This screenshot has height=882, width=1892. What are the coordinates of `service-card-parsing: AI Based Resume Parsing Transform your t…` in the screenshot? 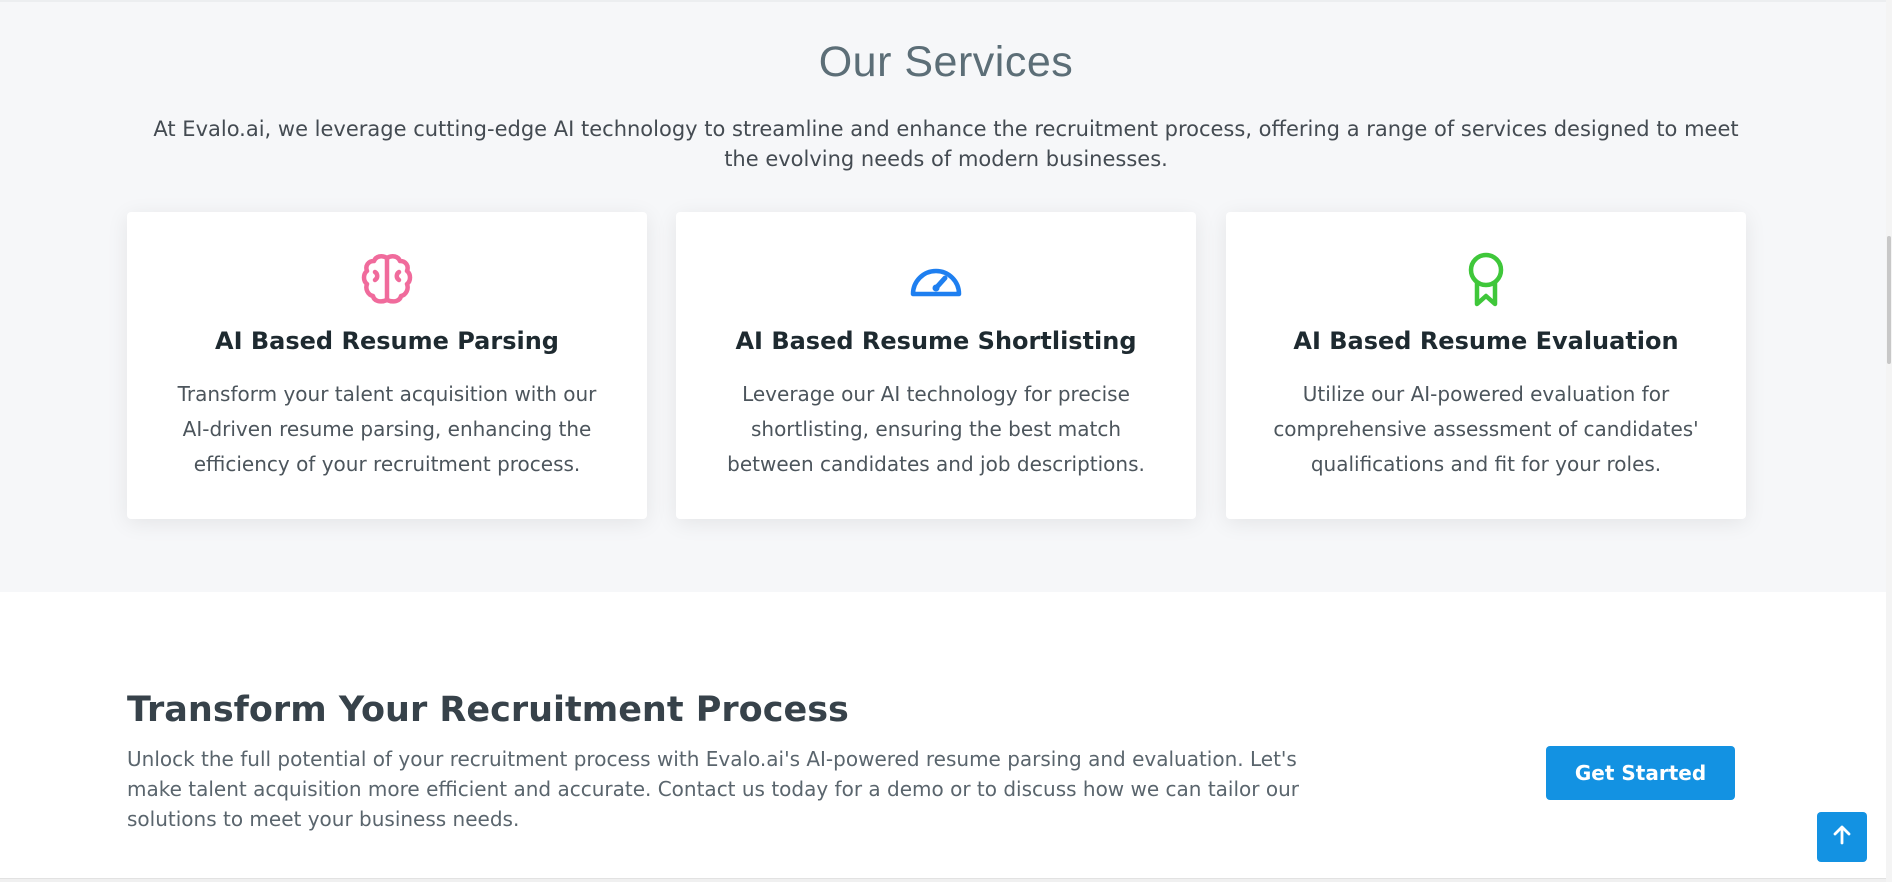 It's located at (387, 365).